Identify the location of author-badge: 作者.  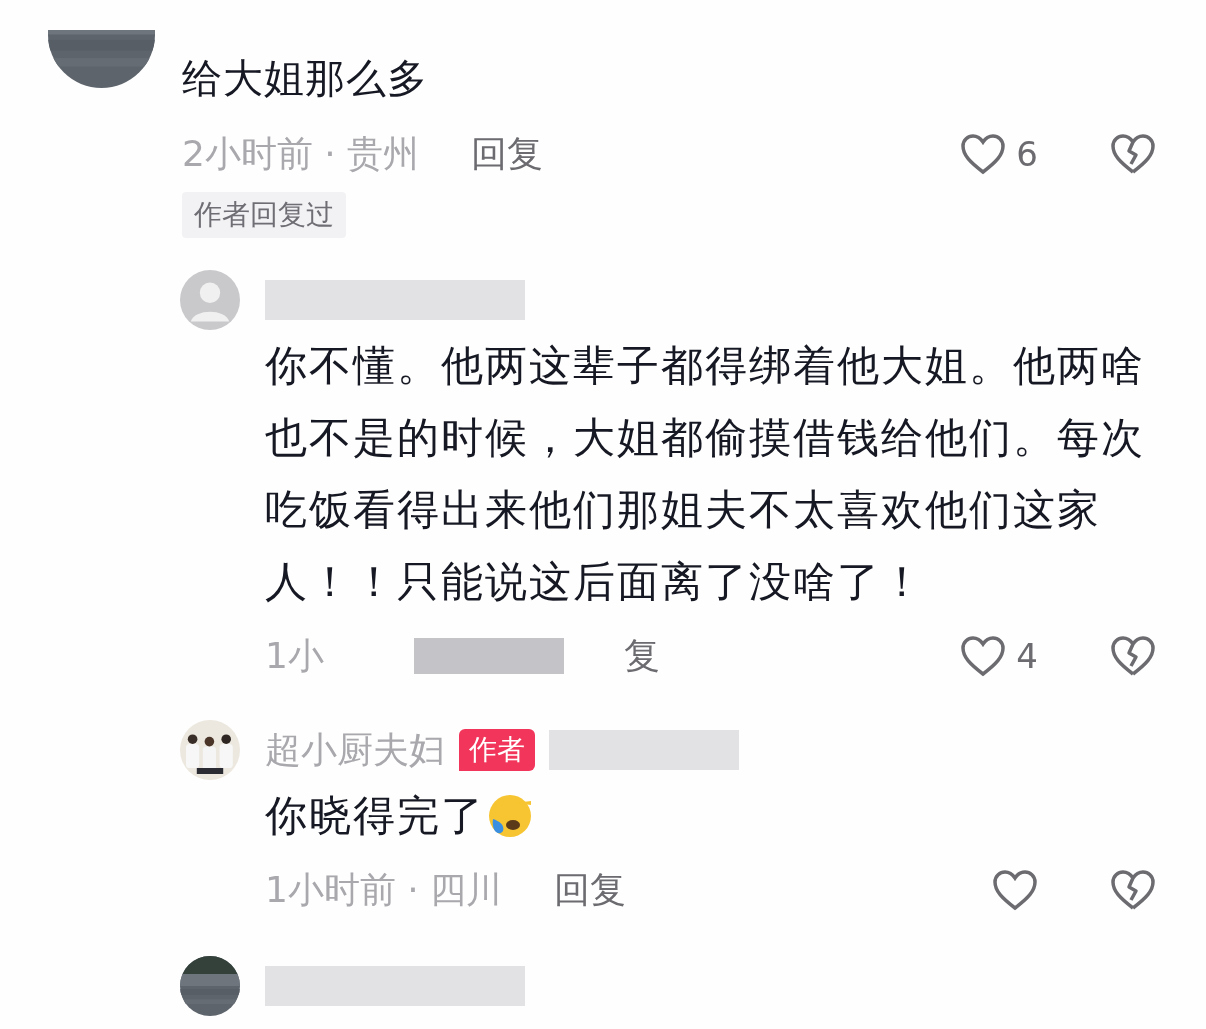
(497, 750).